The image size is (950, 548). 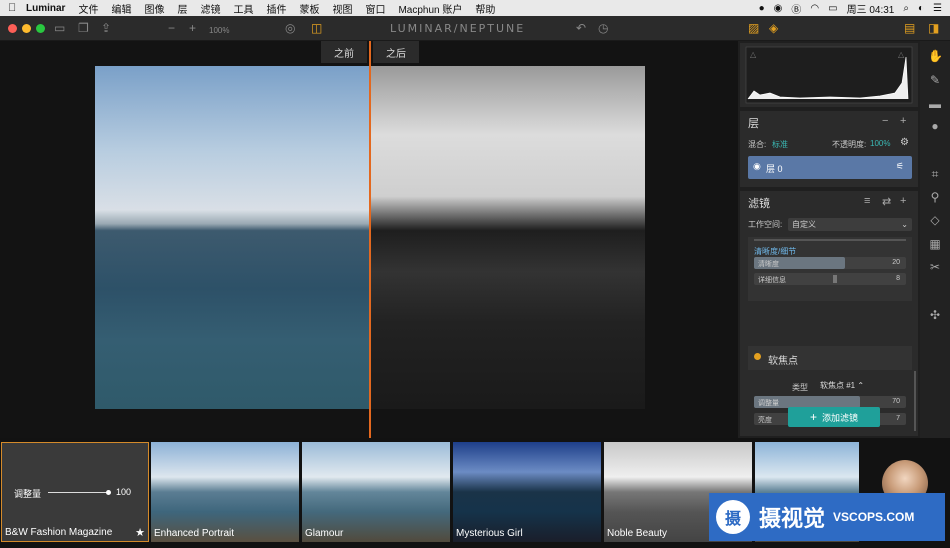 What do you see at coordinates (762, 8) in the screenshot?
I see `penguin-icon: ●` at bounding box center [762, 8].